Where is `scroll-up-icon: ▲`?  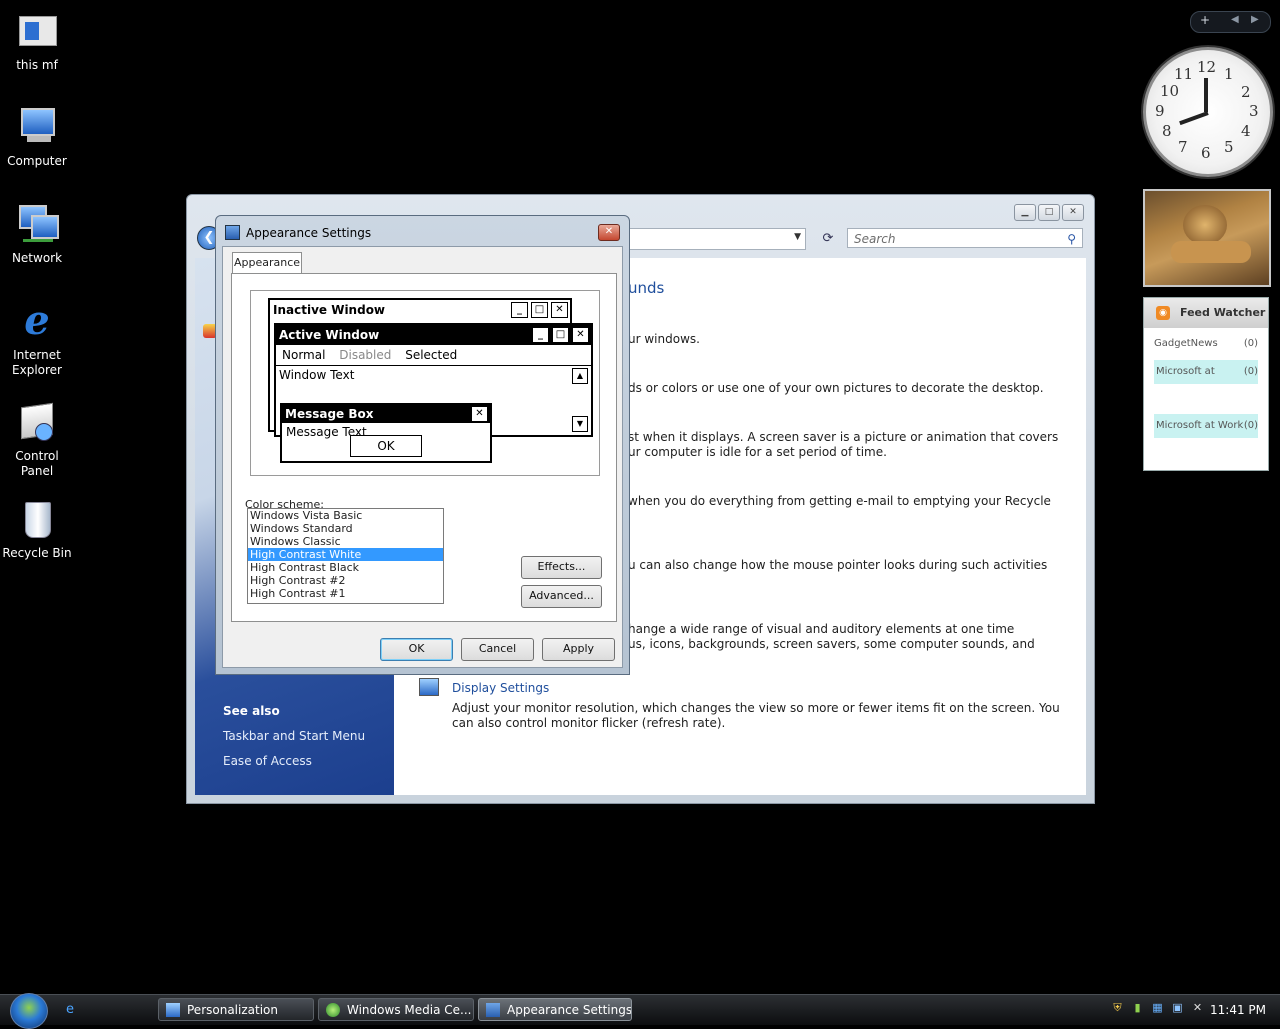
scroll-up-icon: ▲ is located at coordinates (580, 376).